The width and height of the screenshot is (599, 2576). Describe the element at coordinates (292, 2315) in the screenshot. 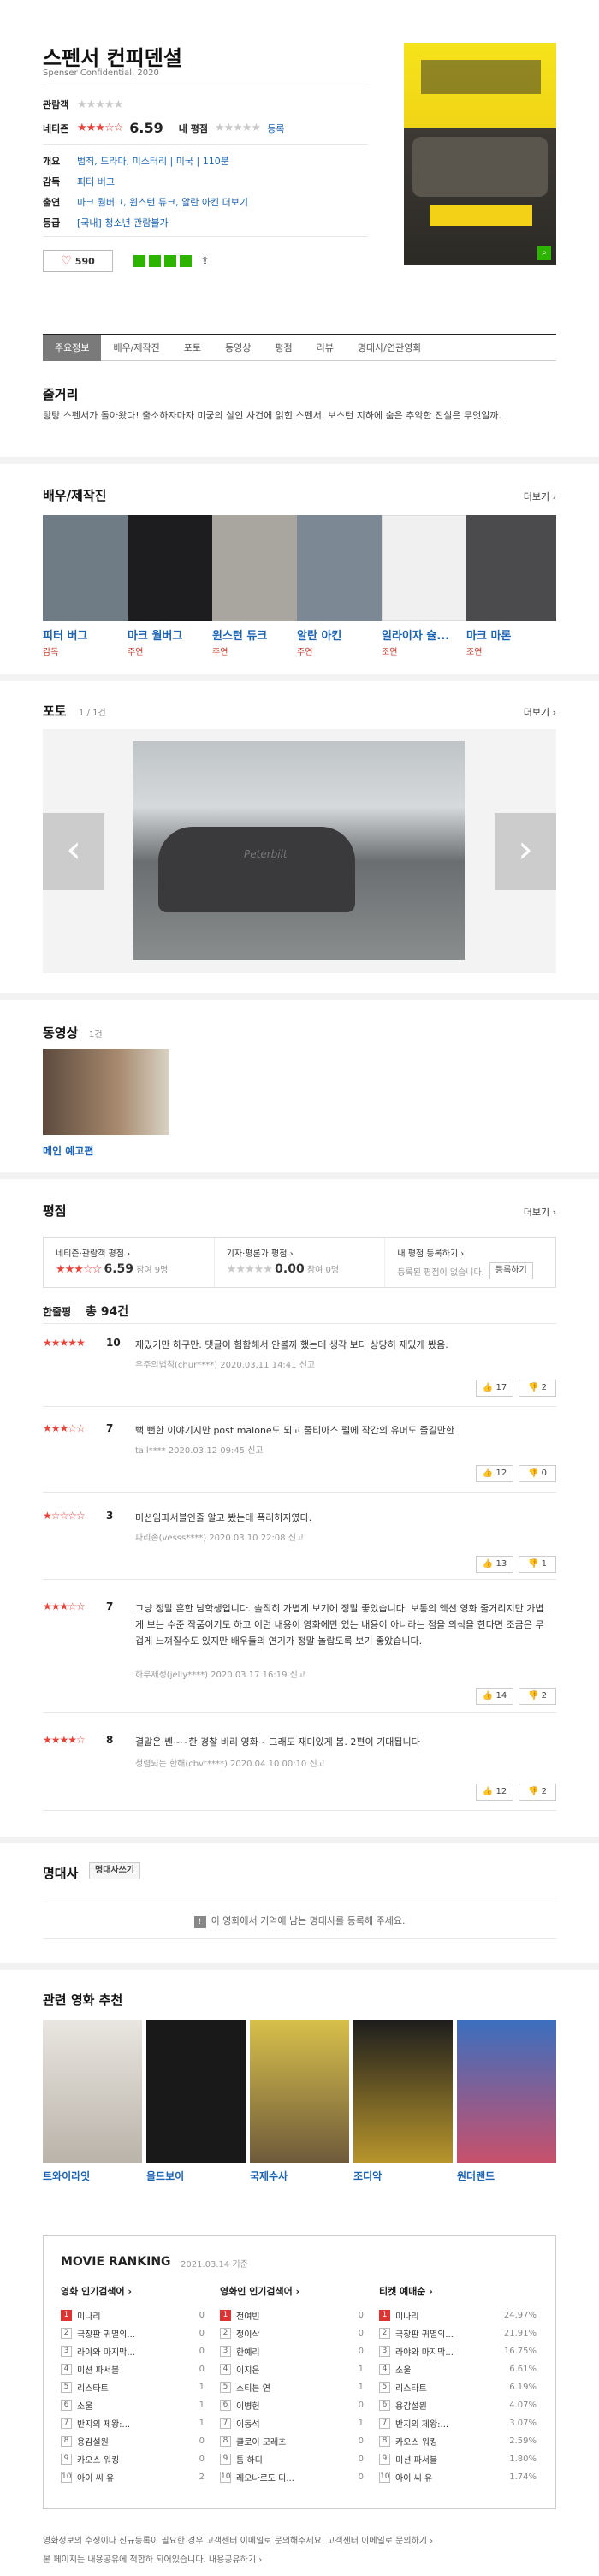

I see `ranking-item: 1 전여빈 0` at that location.